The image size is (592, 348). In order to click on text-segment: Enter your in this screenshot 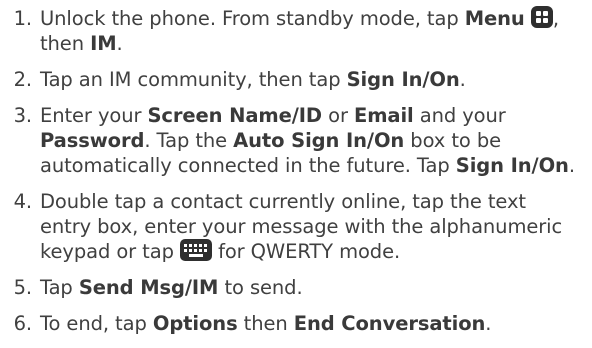, I will do `click(94, 115)`.